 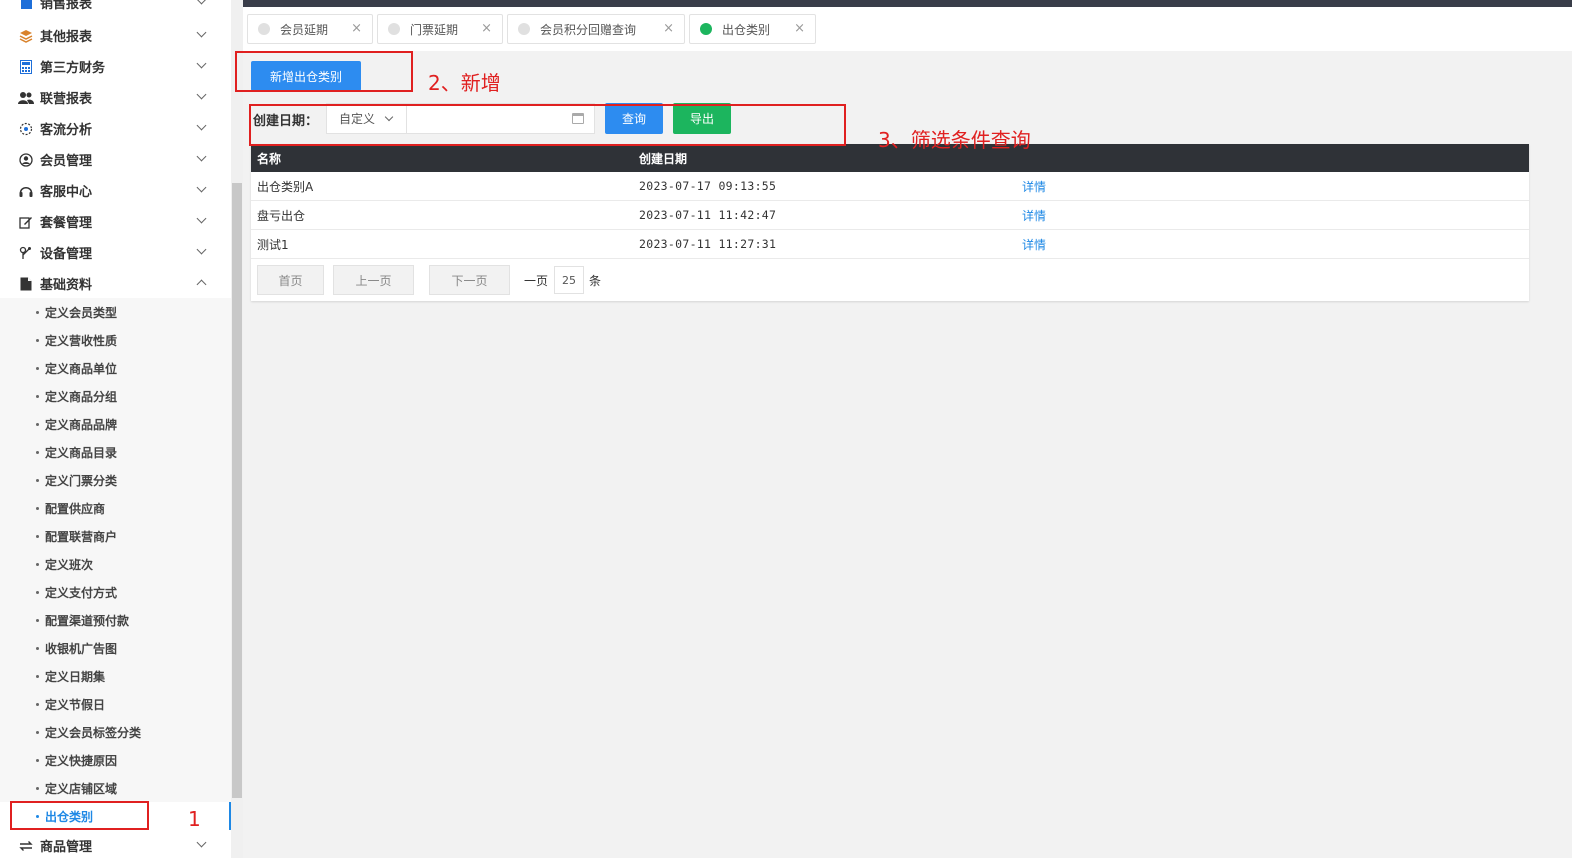 What do you see at coordinates (26, 36) in the screenshot?
I see `layers-icon` at bounding box center [26, 36].